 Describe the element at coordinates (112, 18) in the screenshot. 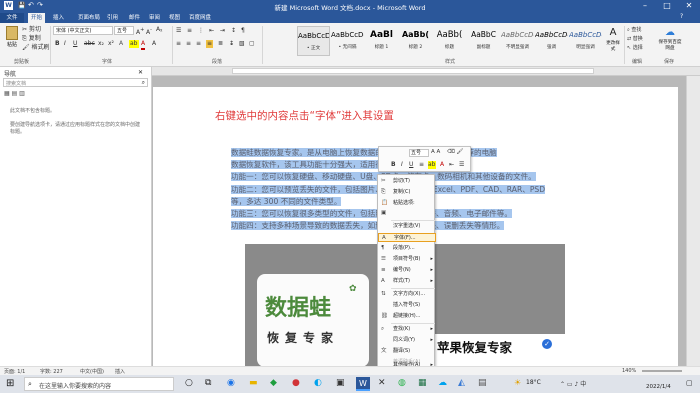

I see `tab-references: 引用` at that location.